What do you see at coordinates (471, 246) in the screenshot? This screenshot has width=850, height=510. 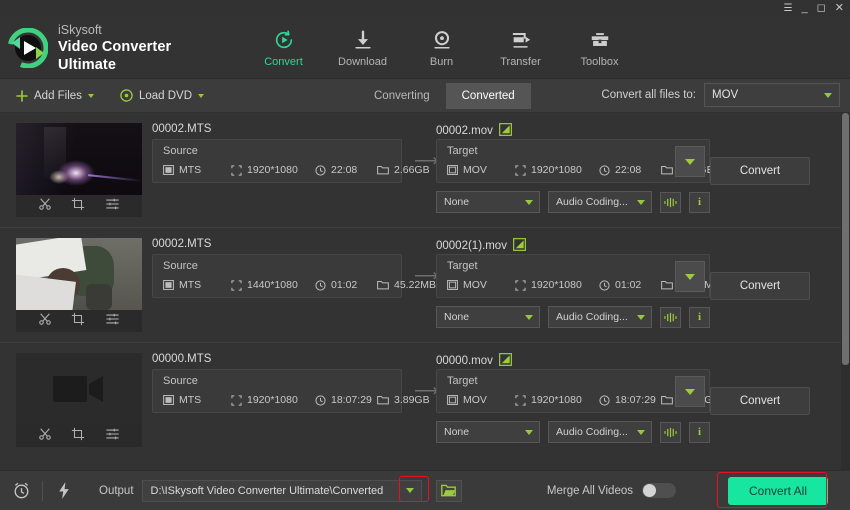 I see `target-file-name: 00002(1).mov` at bounding box center [471, 246].